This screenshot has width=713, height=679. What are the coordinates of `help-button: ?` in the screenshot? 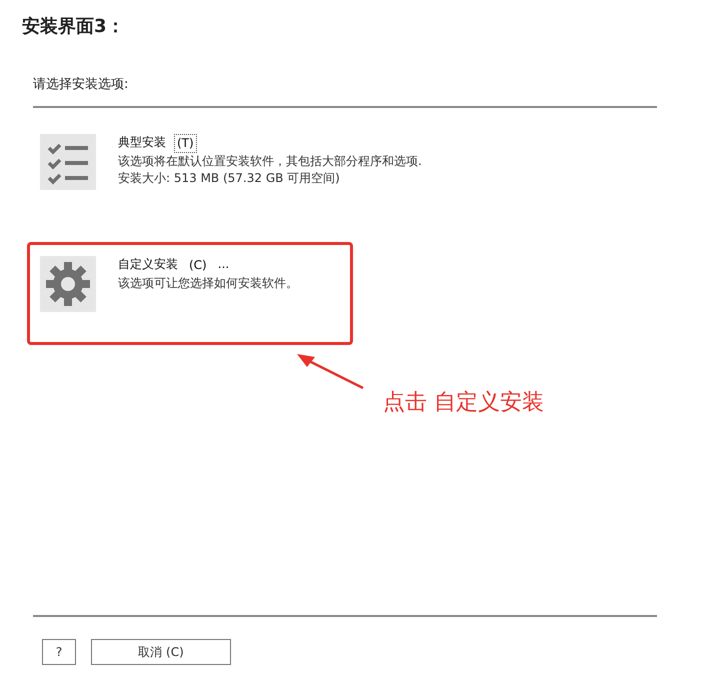 It's located at (59, 652).